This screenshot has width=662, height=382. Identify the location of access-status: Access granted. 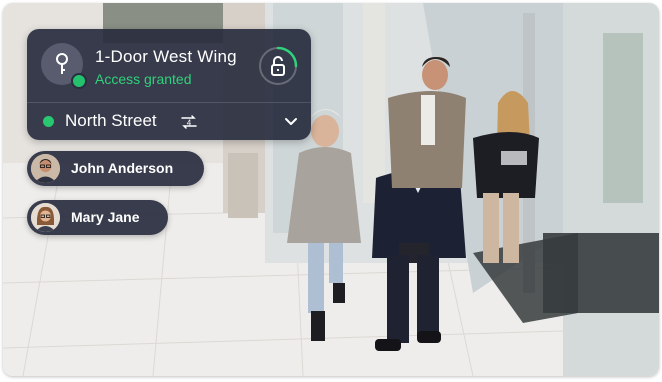
(143, 79).